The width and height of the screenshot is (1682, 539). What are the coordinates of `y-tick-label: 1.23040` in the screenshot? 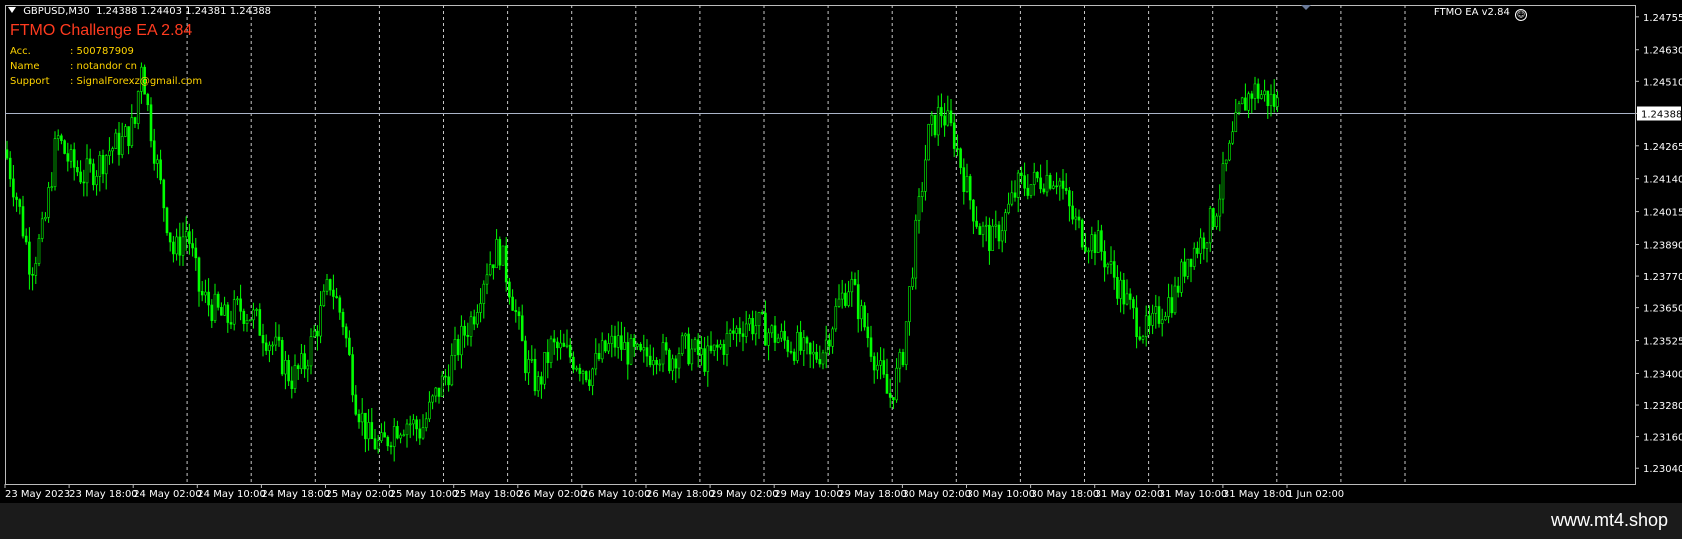 It's located at (1662, 469).